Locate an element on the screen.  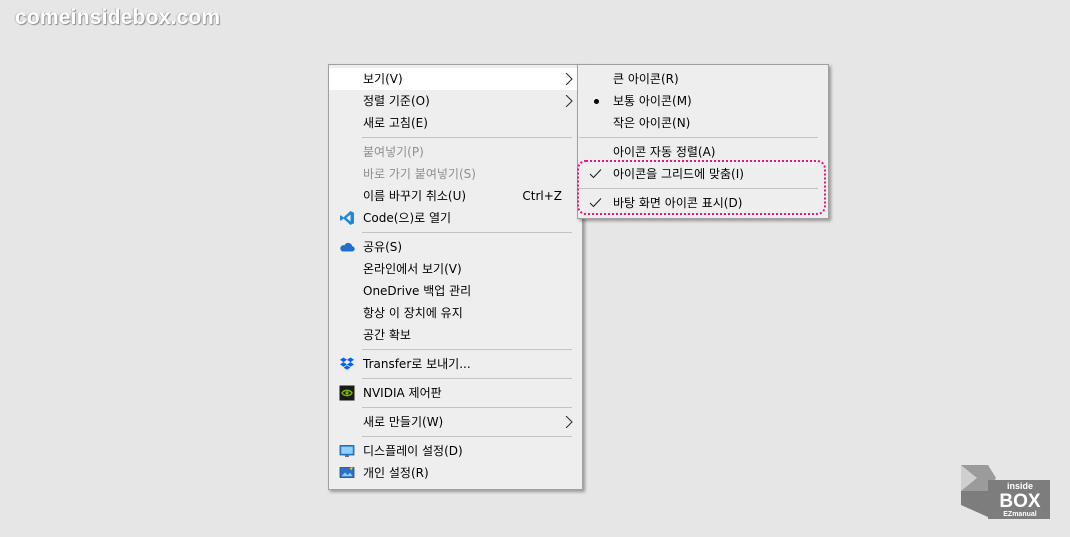
menu-item-onedrive-backup: OneDrive 백업 관리 is located at coordinates (455, 291).